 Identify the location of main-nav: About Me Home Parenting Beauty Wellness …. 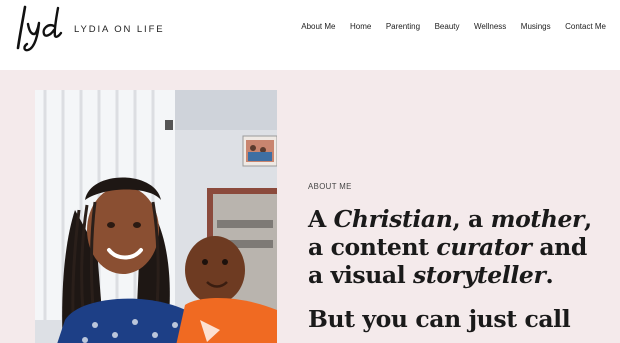
(446, 26).